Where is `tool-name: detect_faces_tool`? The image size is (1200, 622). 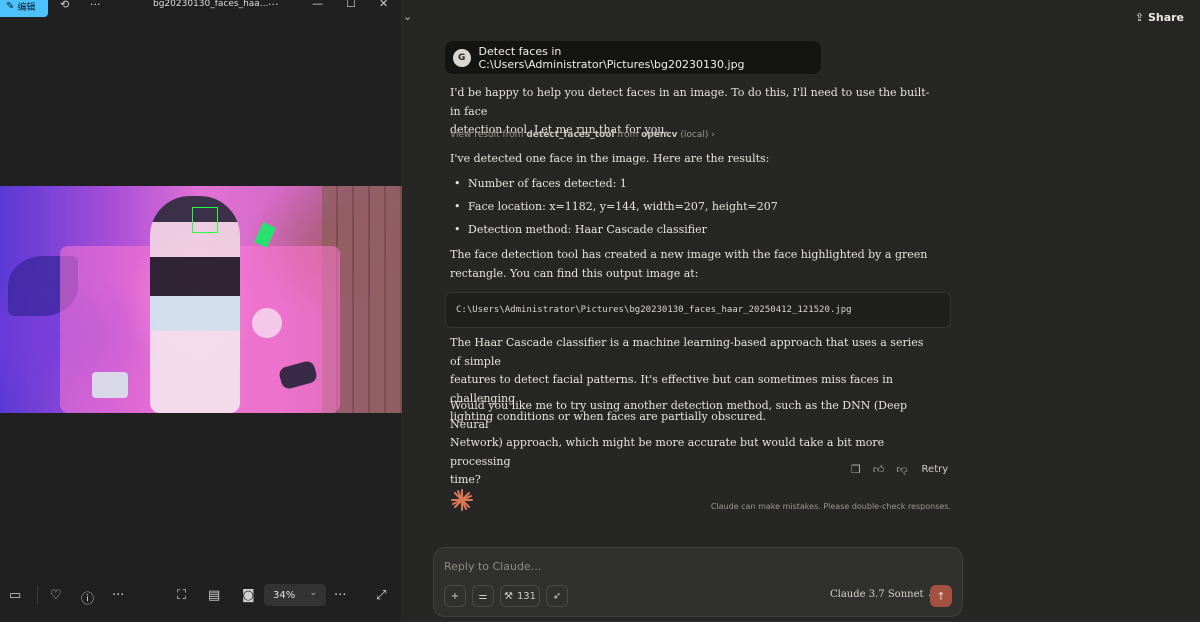
tool-name: detect_faces_tool is located at coordinates (570, 135).